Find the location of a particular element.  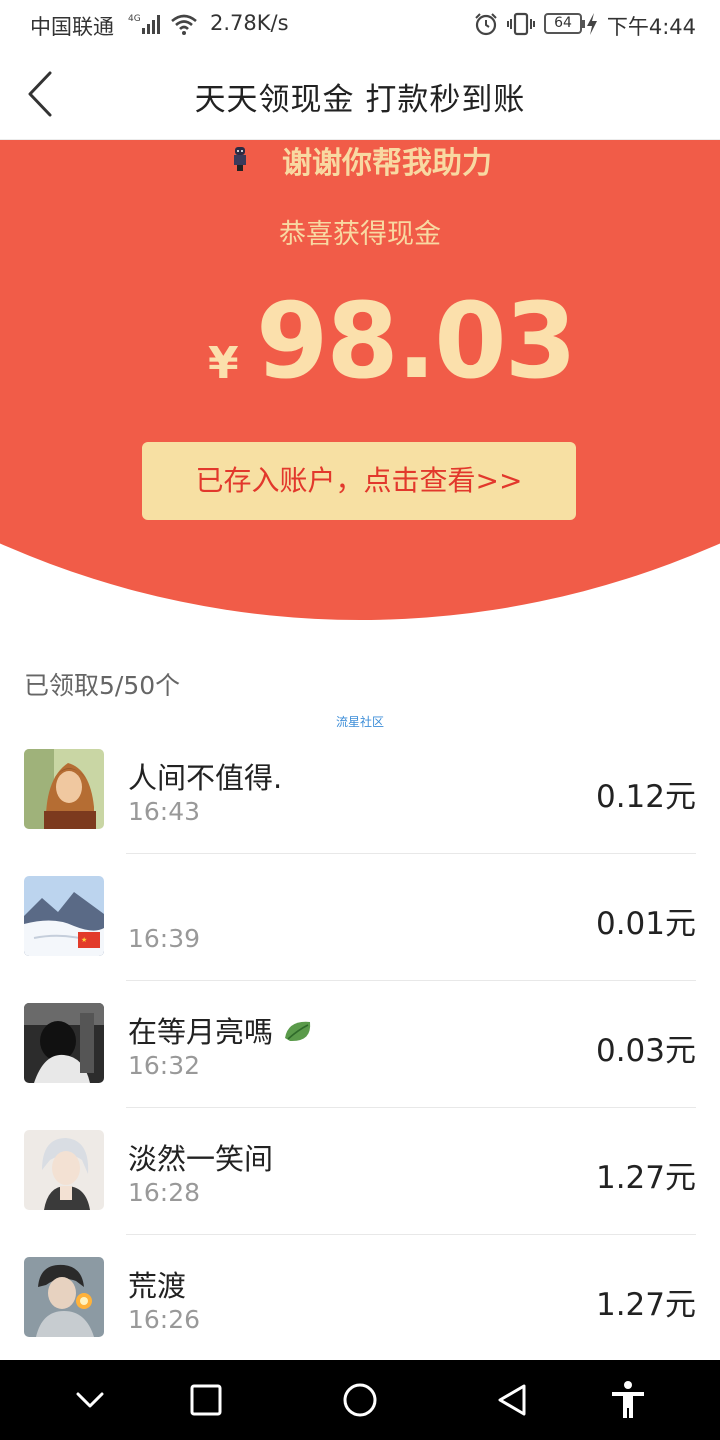

status-bar: 中国联通 4G 2.78K/s 64 下午4:44 is located at coordinates (360, 25).